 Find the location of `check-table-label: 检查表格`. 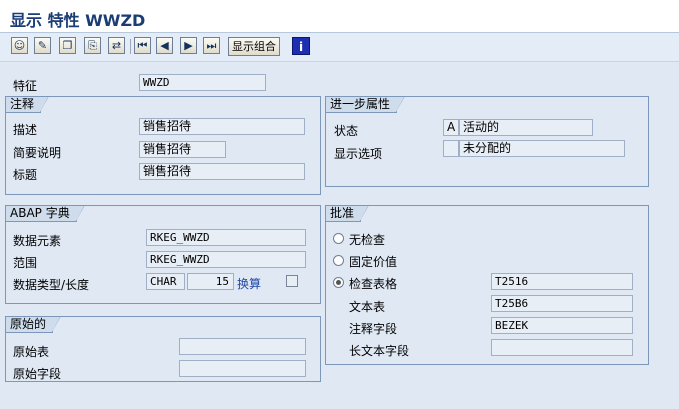

check-table-label: 检查表格 is located at coordinates (373, 284).